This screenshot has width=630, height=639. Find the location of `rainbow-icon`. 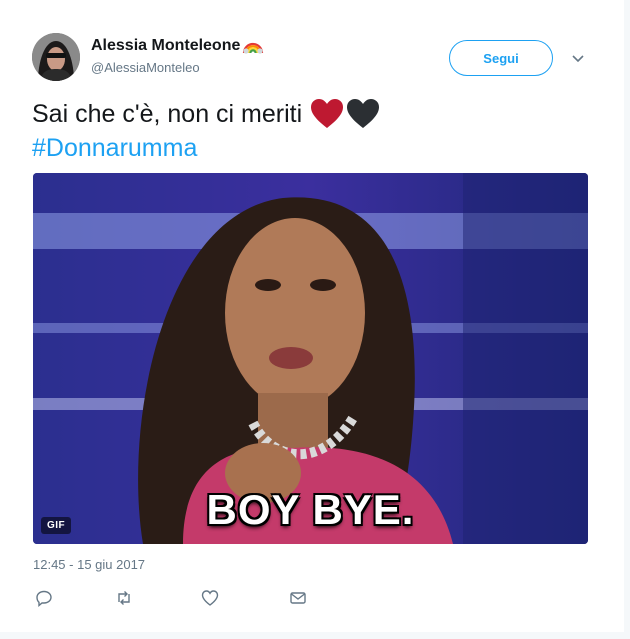

rainbow-icon is located at coordinates (253, 46).